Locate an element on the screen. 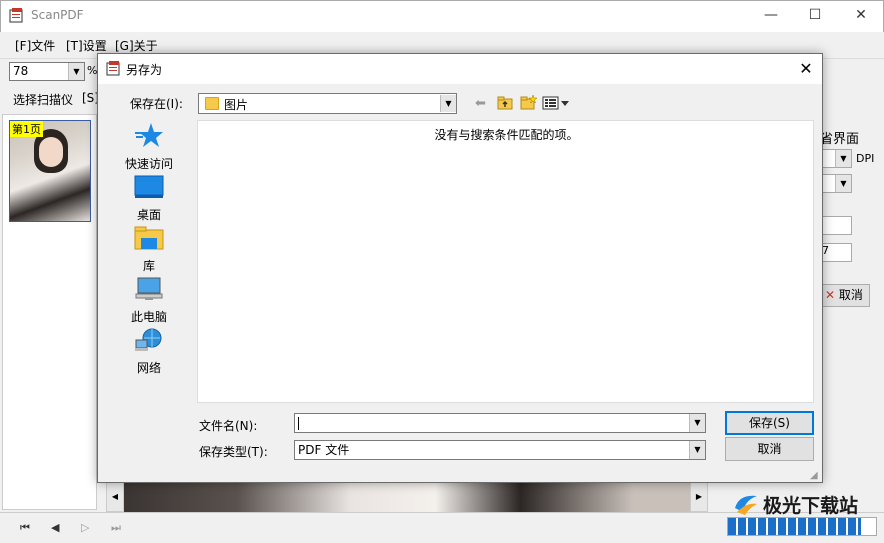 The height and width of the screenshot is (543, 884). dialog-pdf-icon is located at coordinates (113, 68).